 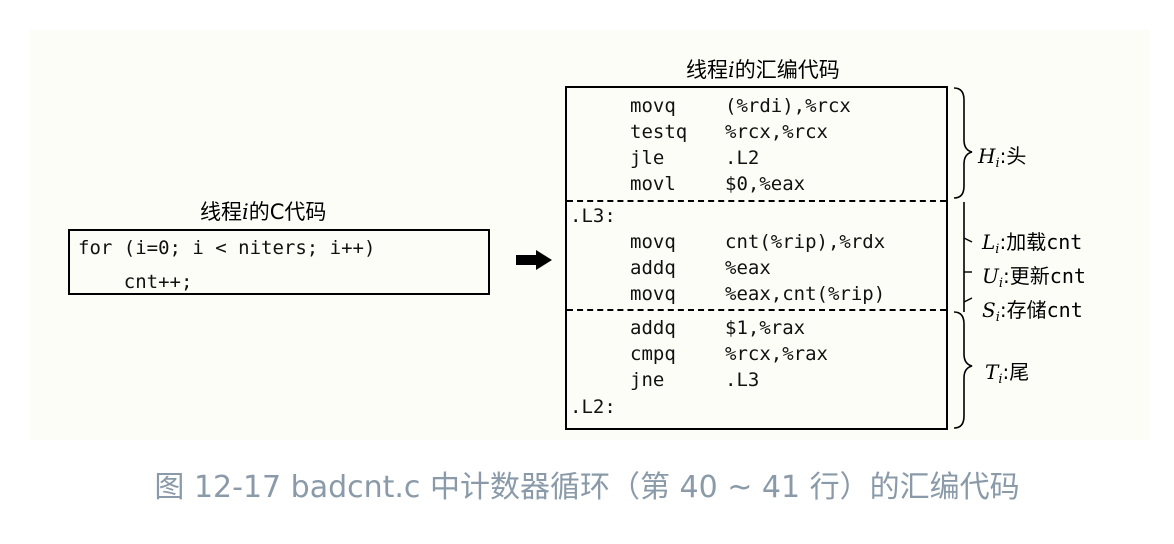 What do you see at coordinates (763, 70) in the screenshot?
I see `asm-code-title: 线程i的汇编代码` at bounding box center [763, 70].